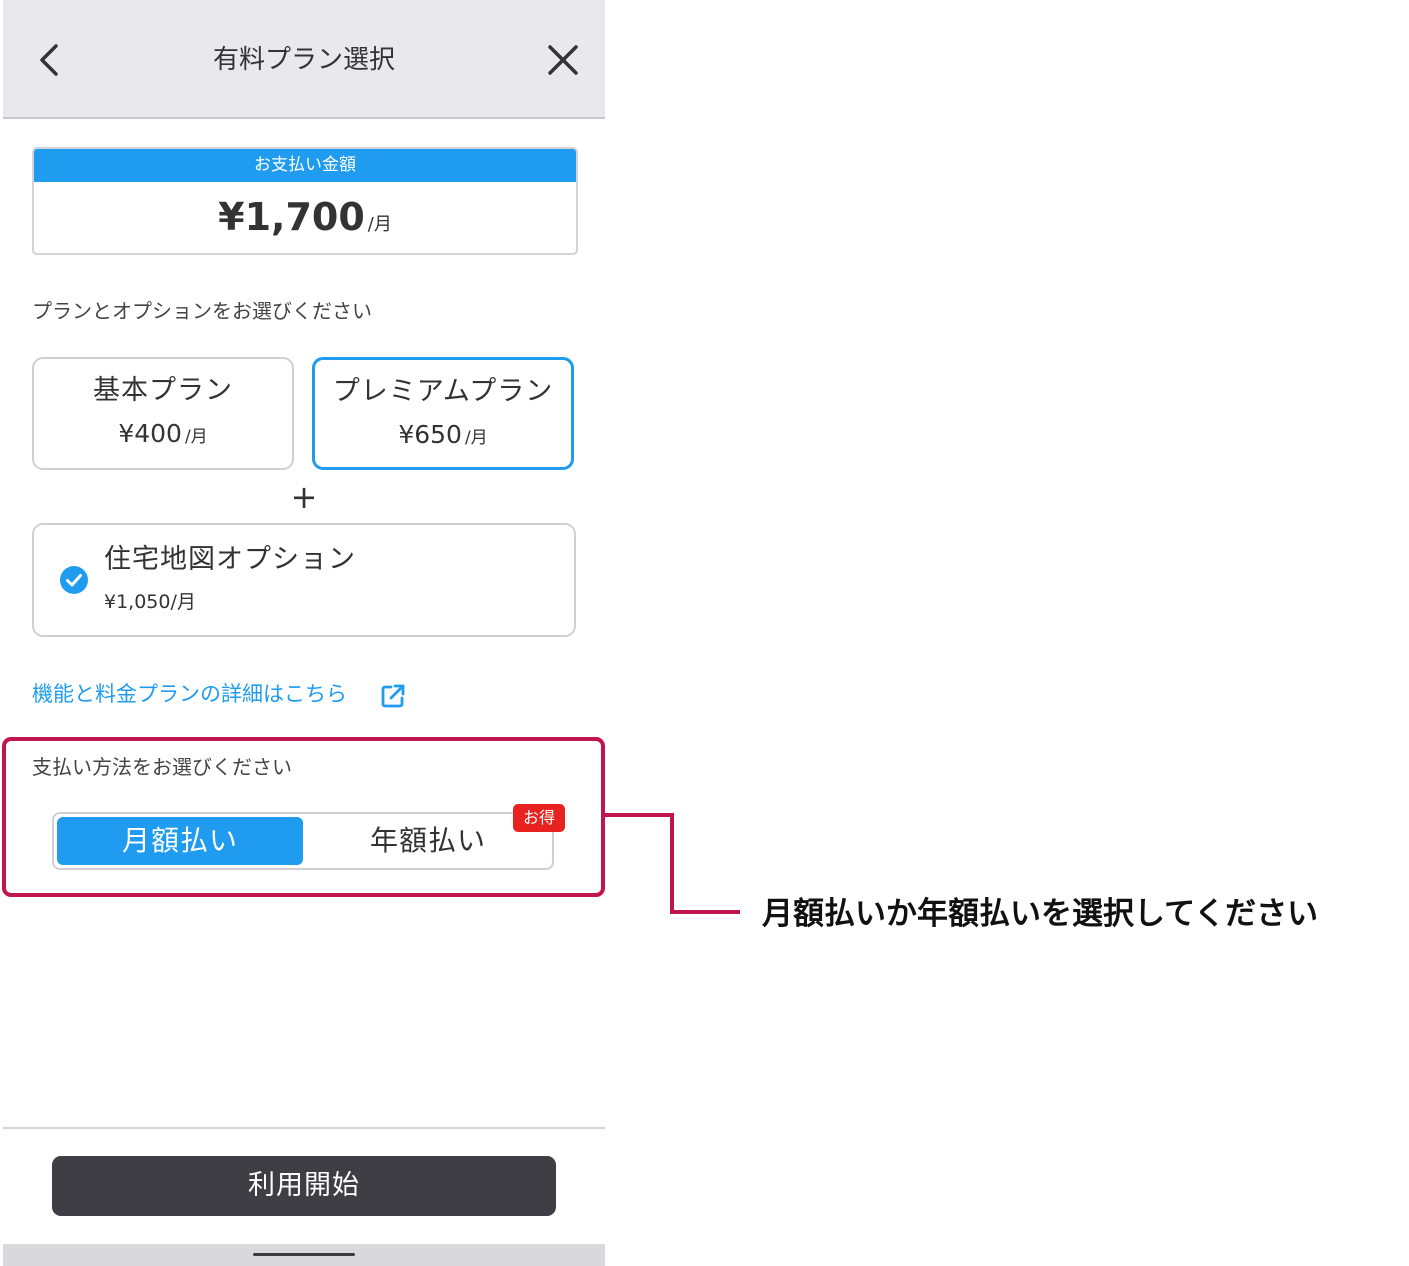 Image resolution: width=1409 pixels, height=1266 pixels. Describe the element at coordinates (189, 694) in the screenshot. I see `plan-details-link: 機能と料金プランの詳細はこちら` at that location.